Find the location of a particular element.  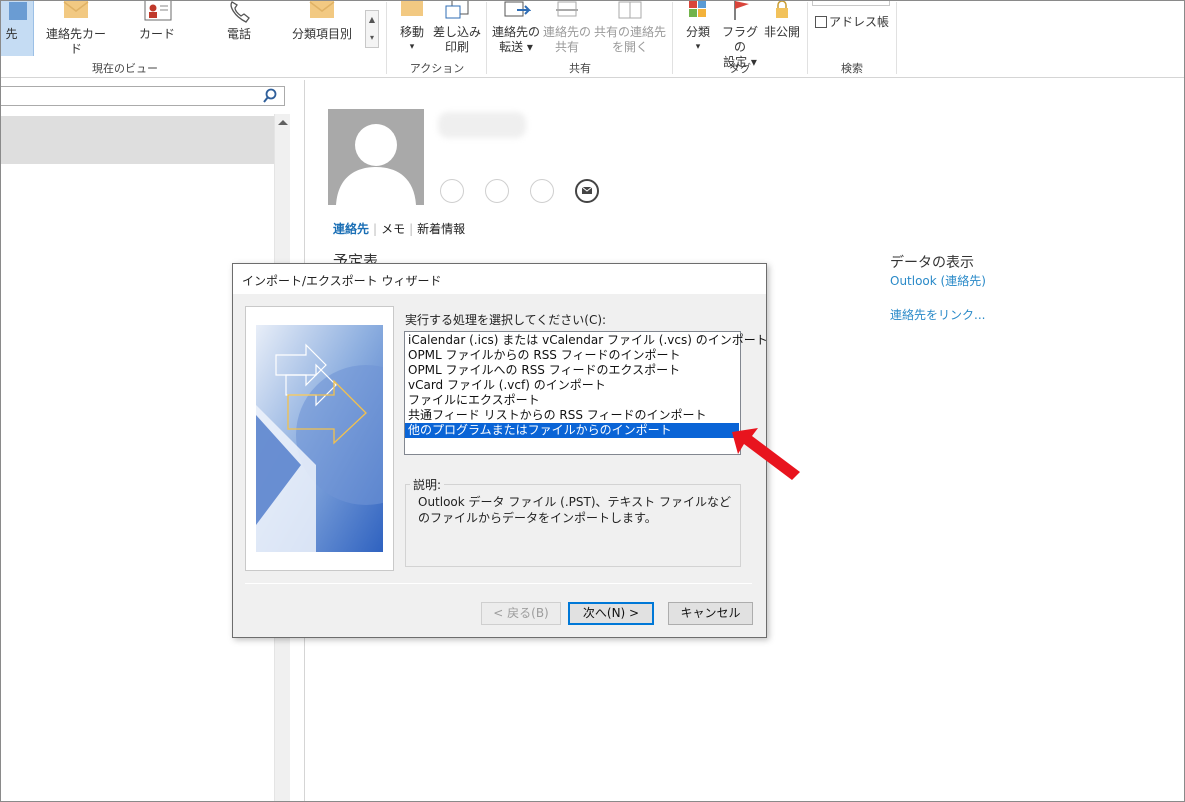

gallery-up-icon: ▲ is located at coordinates (372, 20).